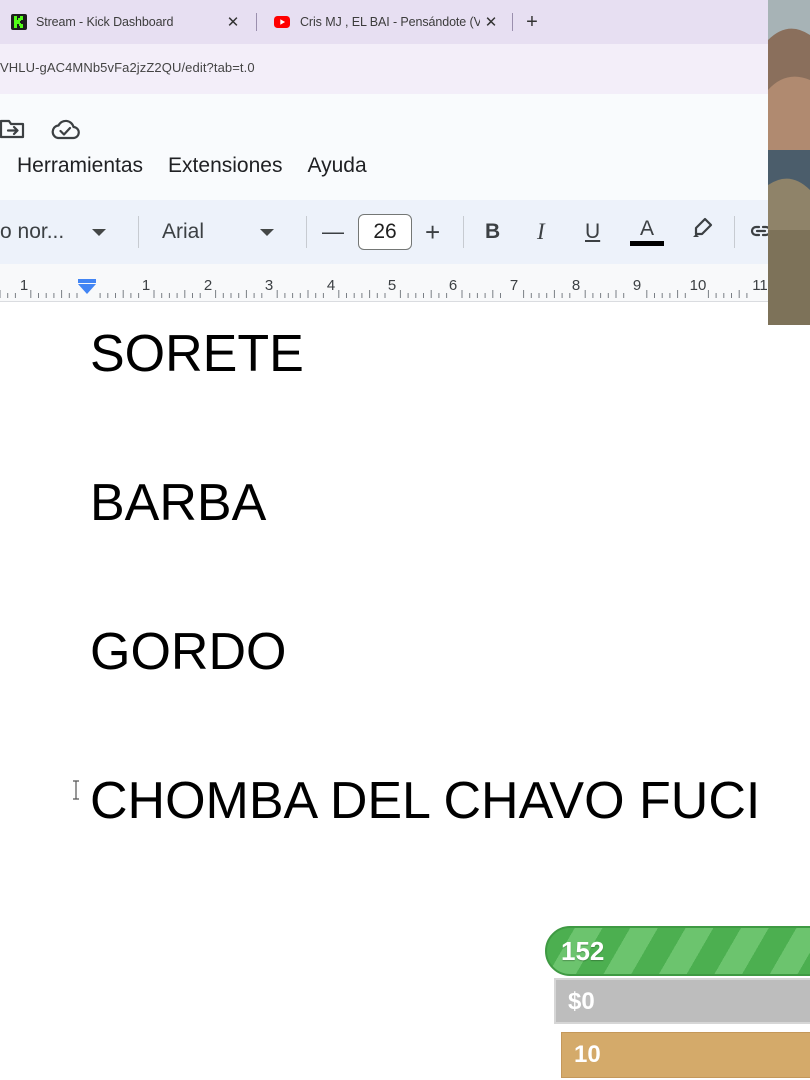 This screenshot has width=810, height=1080. What do you see at coordinates (333, 232) in the screenshot?
I see `decrease-font-size-button: —` at bounding box center [333, 232].